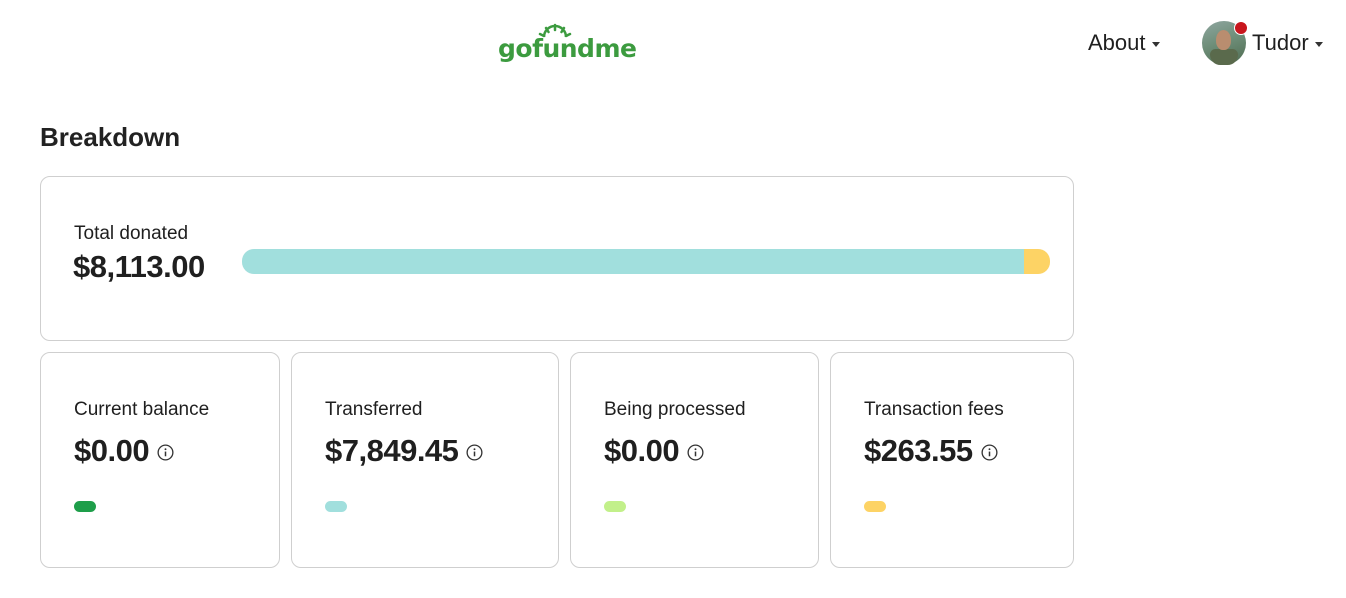 The image size is (1346, 598). I want to click on current-balance-card: Current balance $0.00, so click(160, 460).